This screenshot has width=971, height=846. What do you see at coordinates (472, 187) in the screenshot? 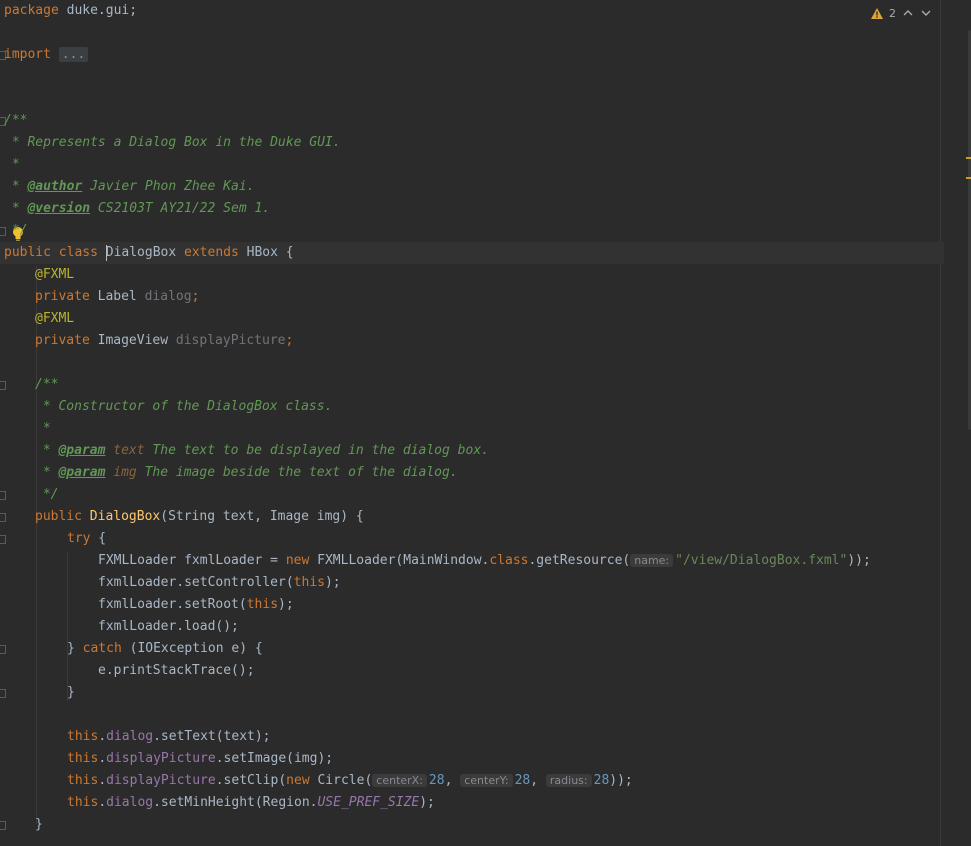
I see `code-line: * @author Javier Phon Zhee Kai.` at bounding box center [472, 187].